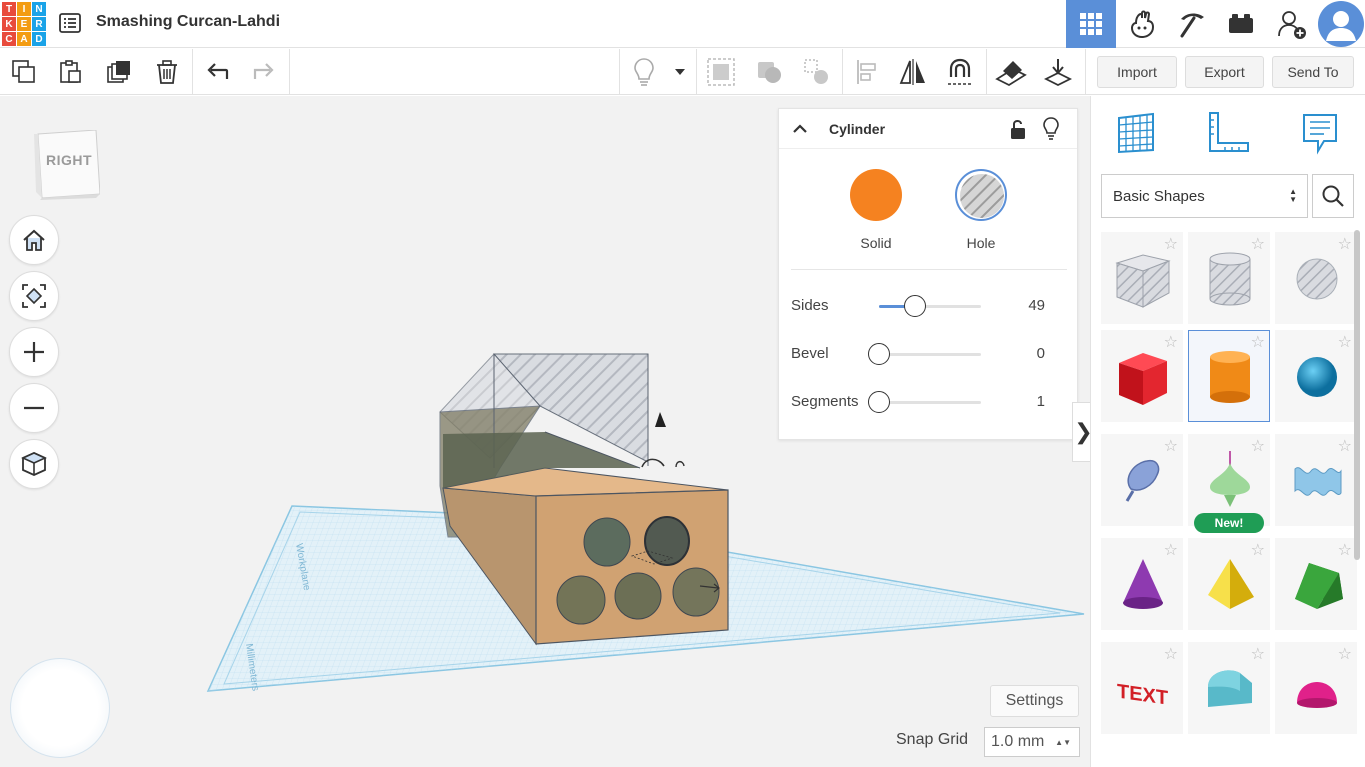 The image size is (1365, 767). I want to click on circuits-button, so click(1142, 24).